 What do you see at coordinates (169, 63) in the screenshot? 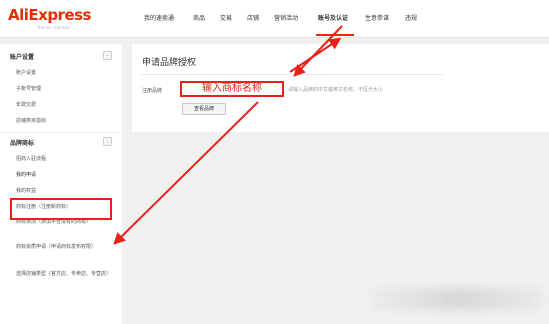
I see `page-title: 申请品牌授权` at bounding box center [169, 63].